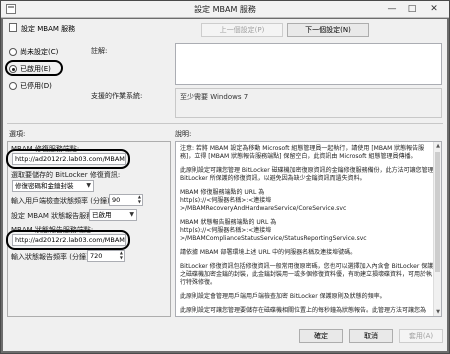  What do you see at coordinates (13, 86) in the screenshot?
I see `radio-disabled-indicator` at bounding box center [13, 86].